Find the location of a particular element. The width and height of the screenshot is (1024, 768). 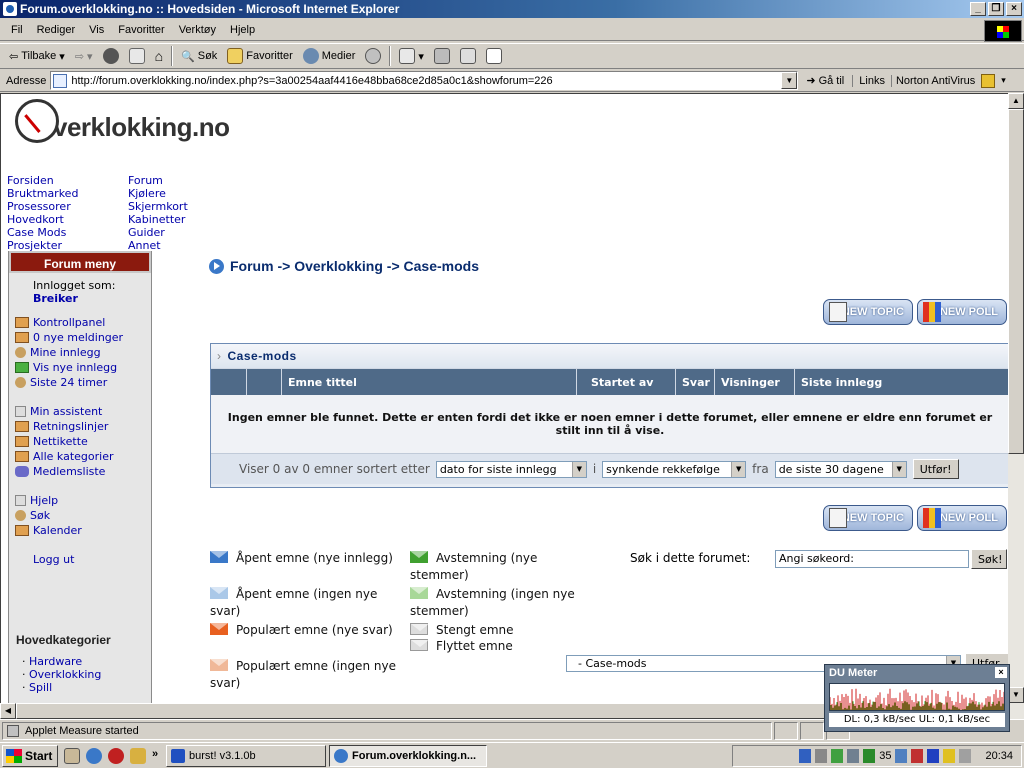

username-link: Breiker is located at coordinates (80, 298).